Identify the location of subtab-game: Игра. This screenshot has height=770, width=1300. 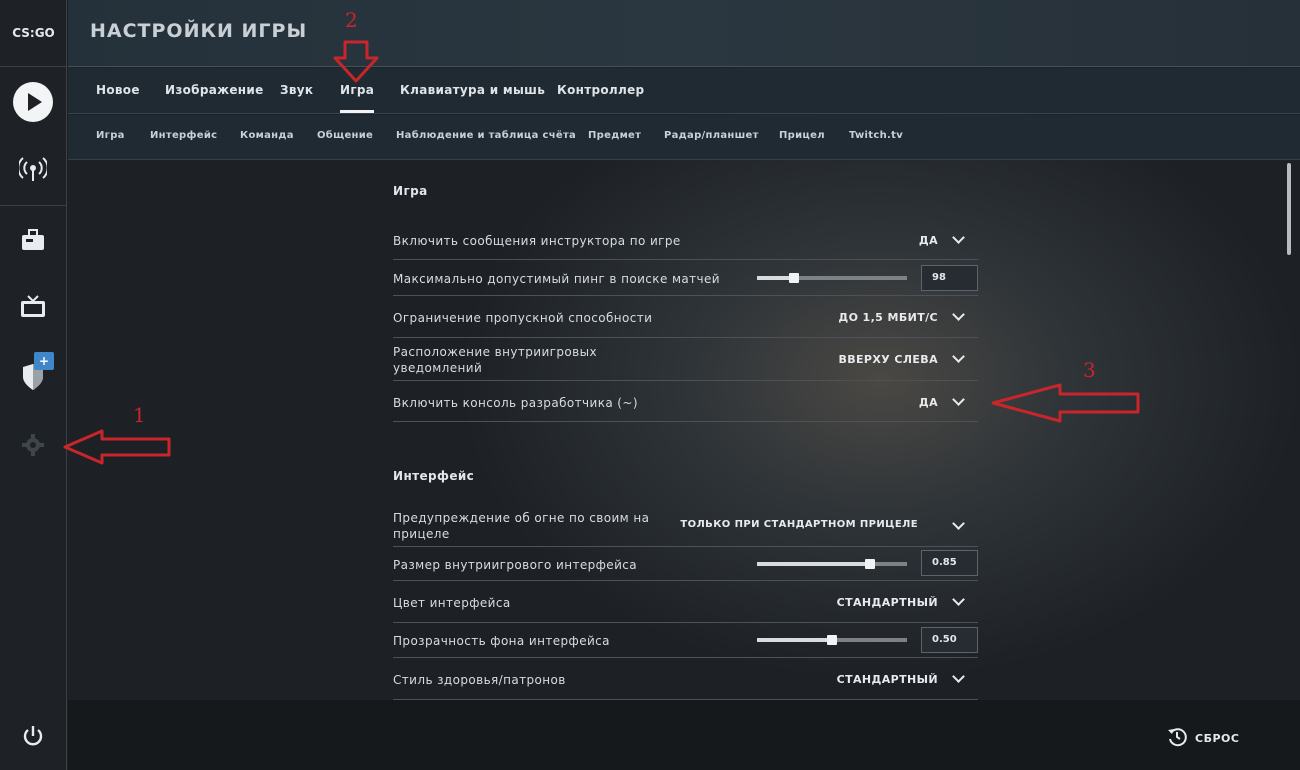
(110, 135).